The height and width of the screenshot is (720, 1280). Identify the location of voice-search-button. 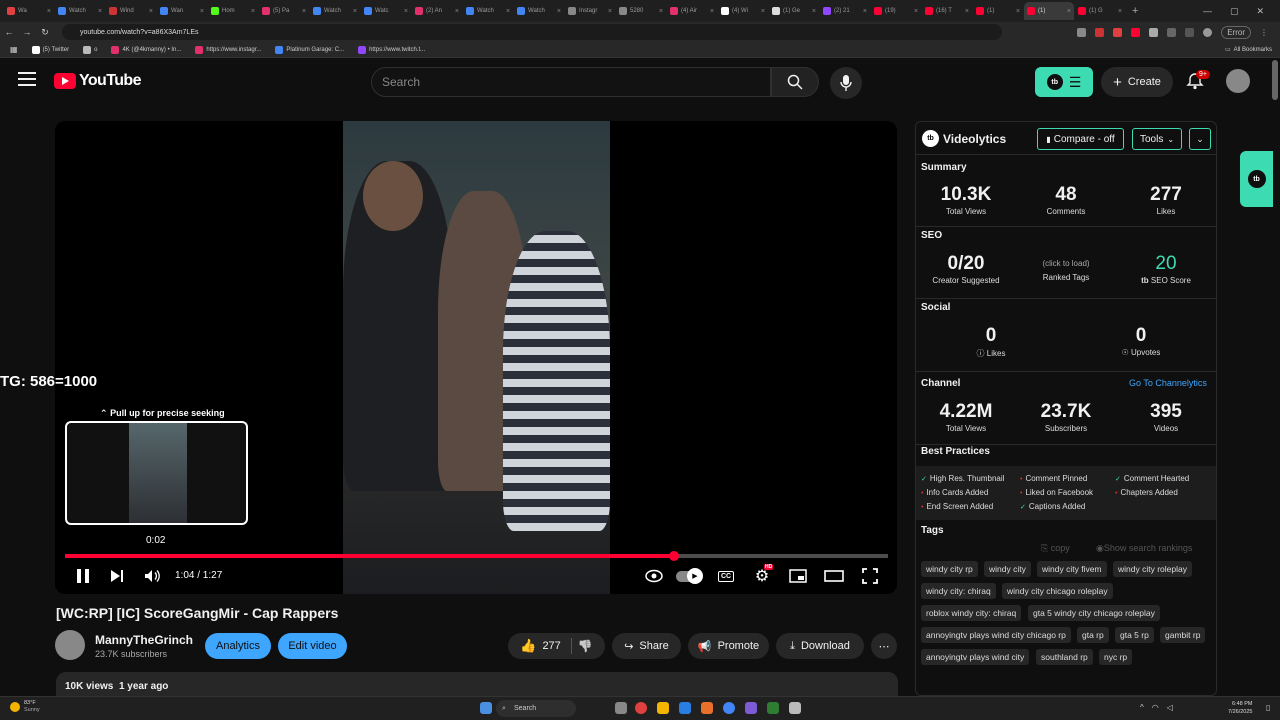
(846, 83).